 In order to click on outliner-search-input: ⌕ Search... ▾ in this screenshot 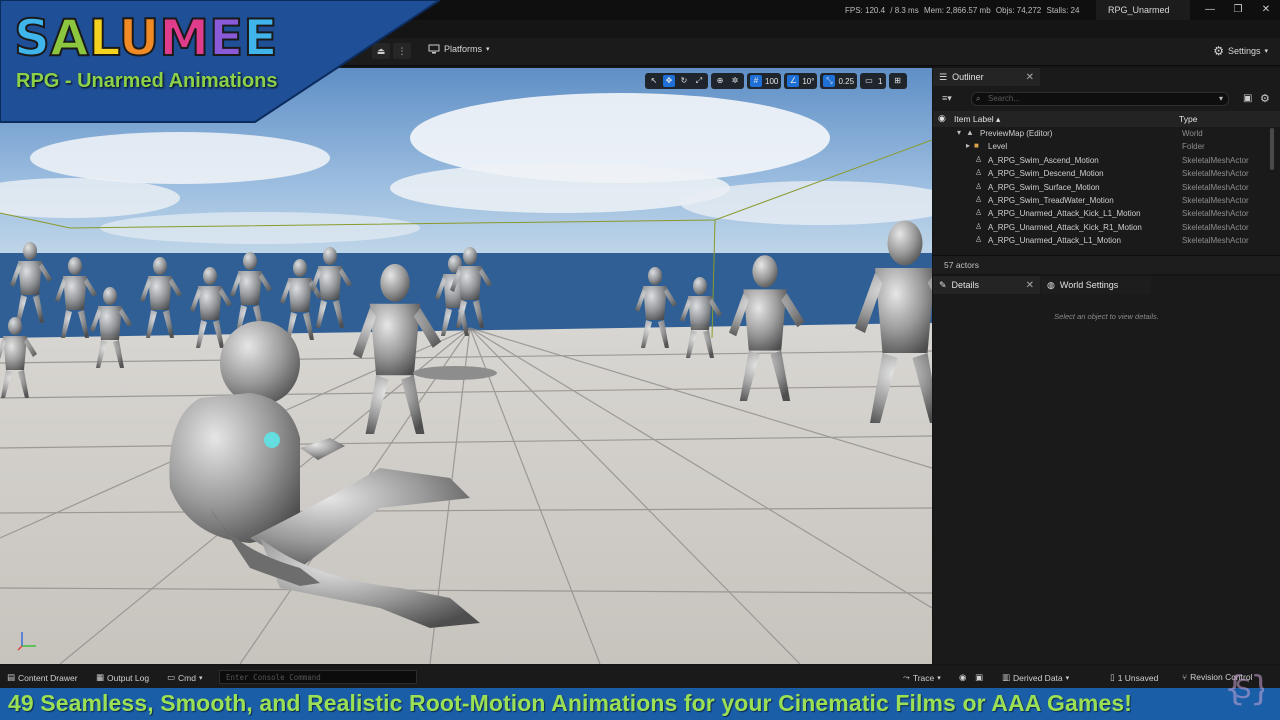, I will do `click(1100, 99)`.